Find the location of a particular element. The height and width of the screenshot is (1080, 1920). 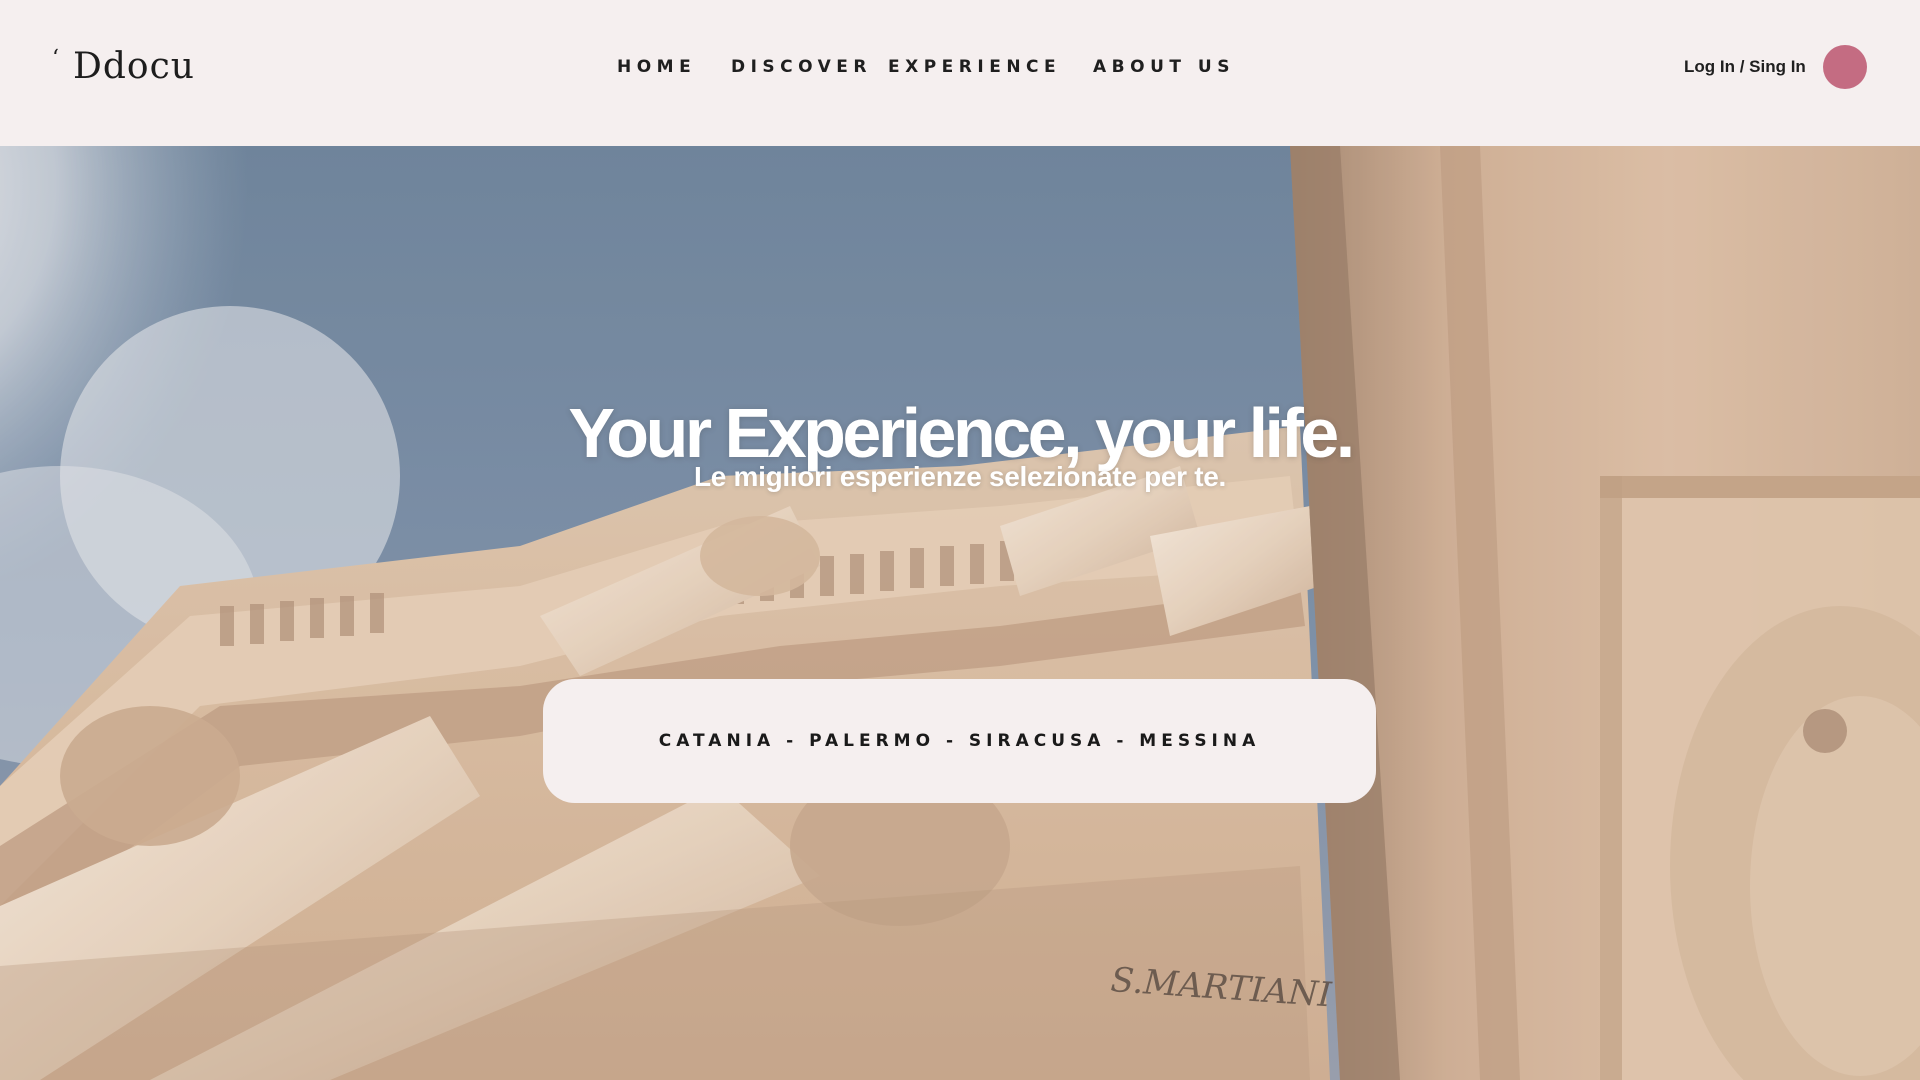

avatar is located at coordinates (1845, 67).